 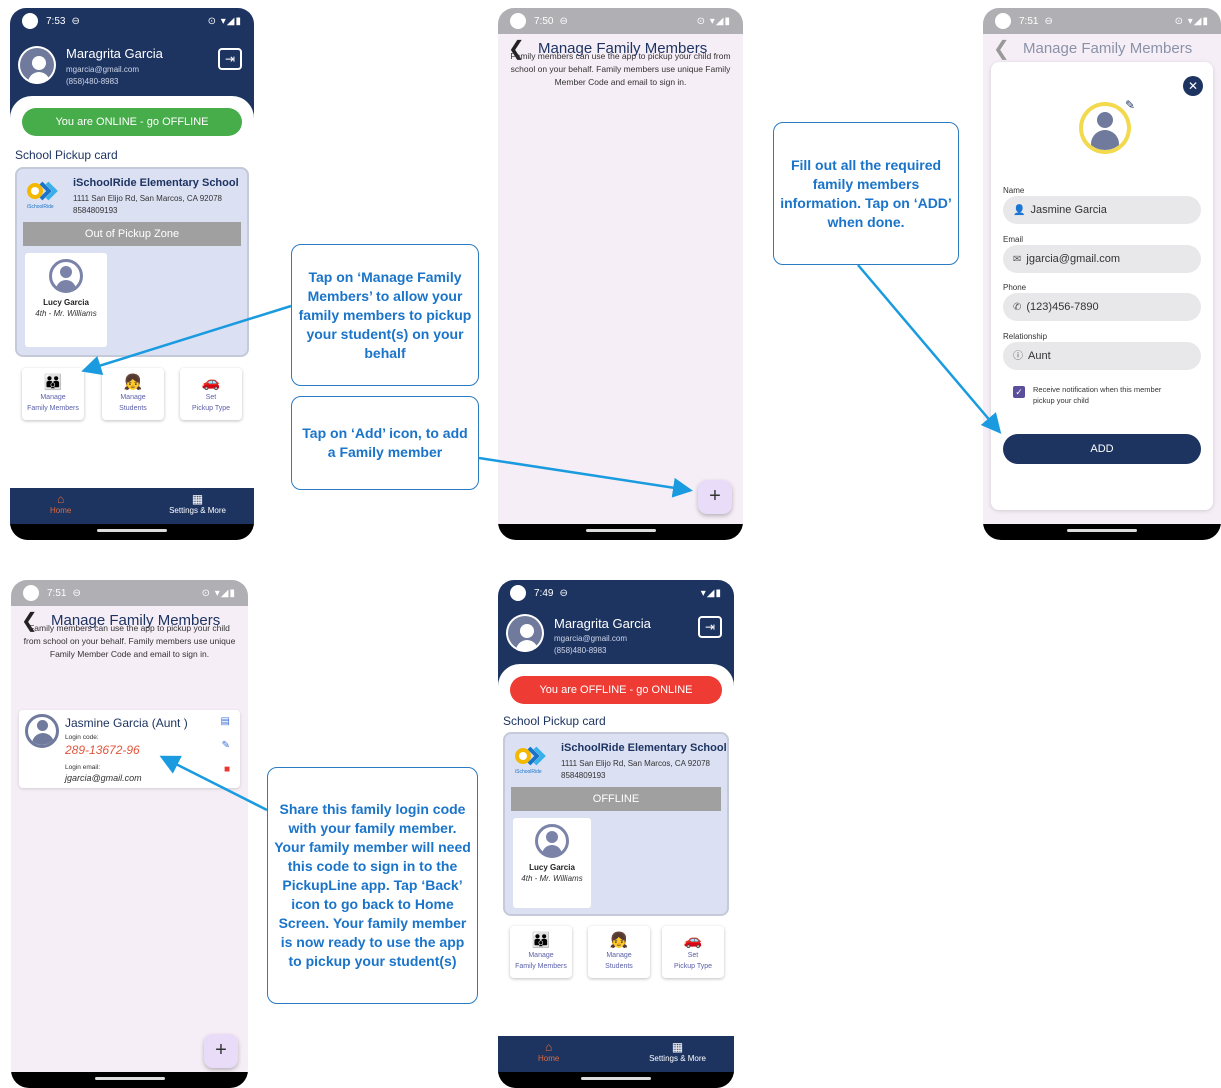 I want to click on arrow-add, so click(x=585, y=477).